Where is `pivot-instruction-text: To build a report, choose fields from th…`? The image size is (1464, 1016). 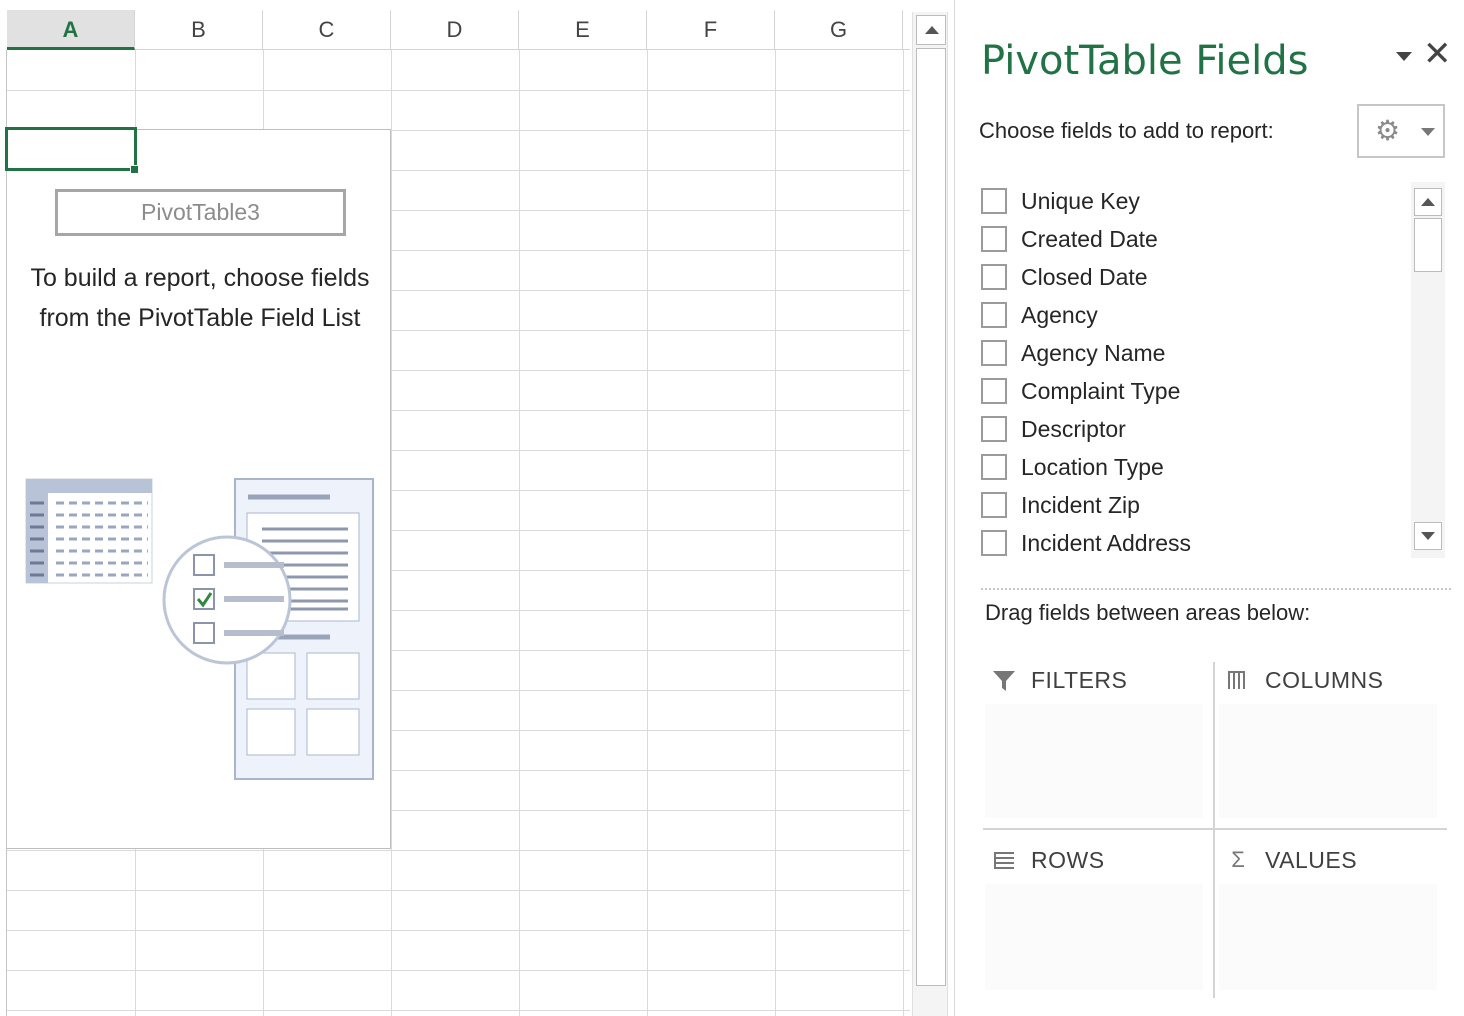
pivot-instruction-text: To build a report, choose fields from th… is located at coordinates (200, 298).